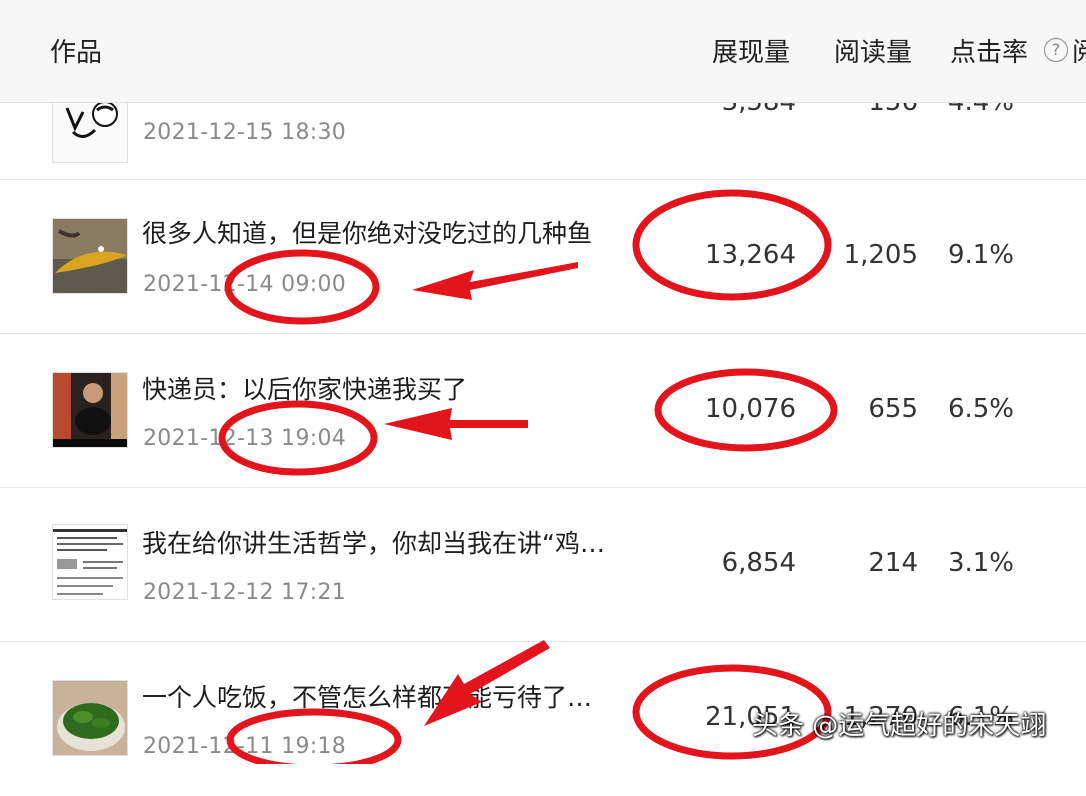 The width and height of the screenshot is (1086, 796). Describe the element at coordinates (245, 438) in the screenshot. I see `publish-date: 2021-12-13 19:04` at that location.